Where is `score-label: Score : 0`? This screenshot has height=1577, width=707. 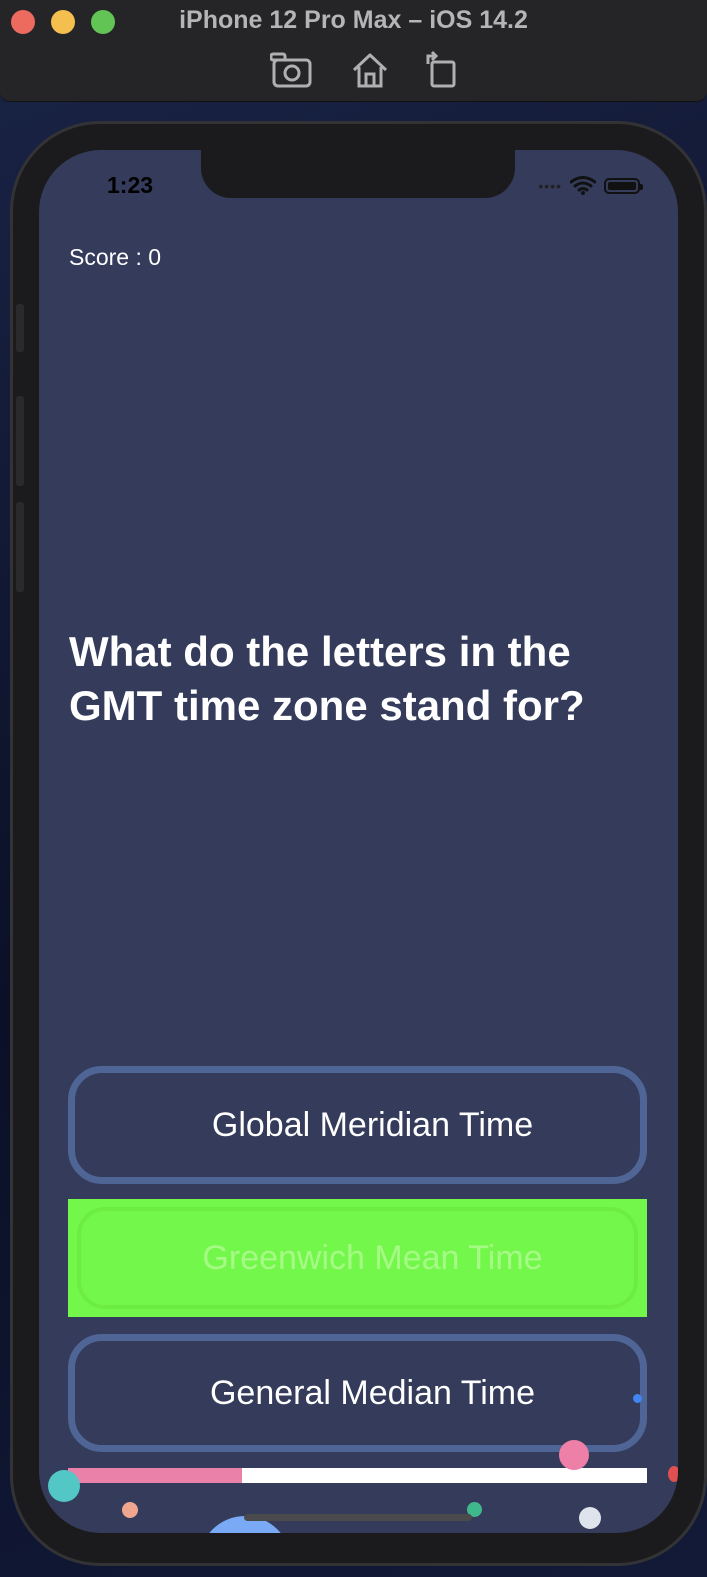
score-label: Score : 0 is located at coordinates (115, 257).